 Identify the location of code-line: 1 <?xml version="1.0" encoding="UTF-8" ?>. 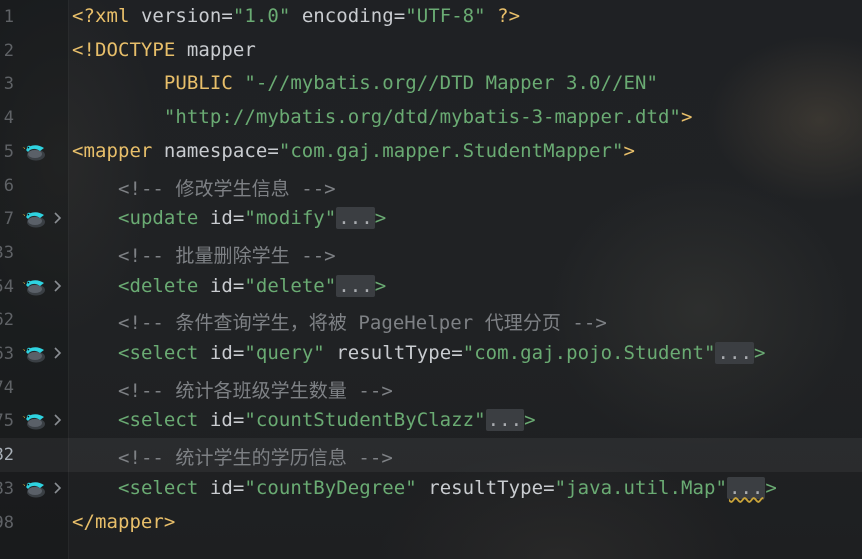
(431, 17).